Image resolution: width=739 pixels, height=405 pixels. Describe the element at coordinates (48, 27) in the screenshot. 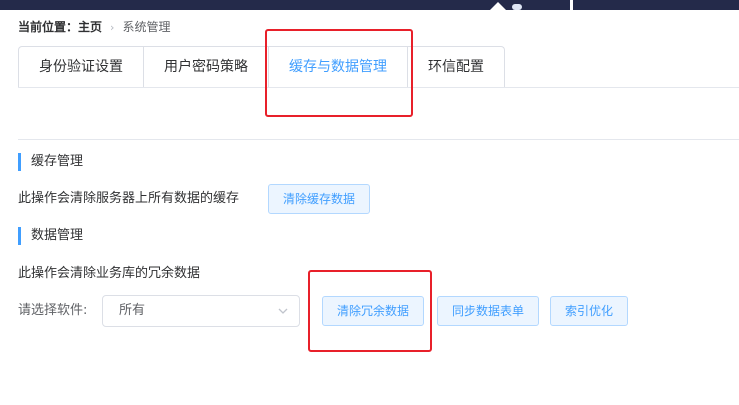

I see `breadcrumb-prefix: 当前位置：` at that location.